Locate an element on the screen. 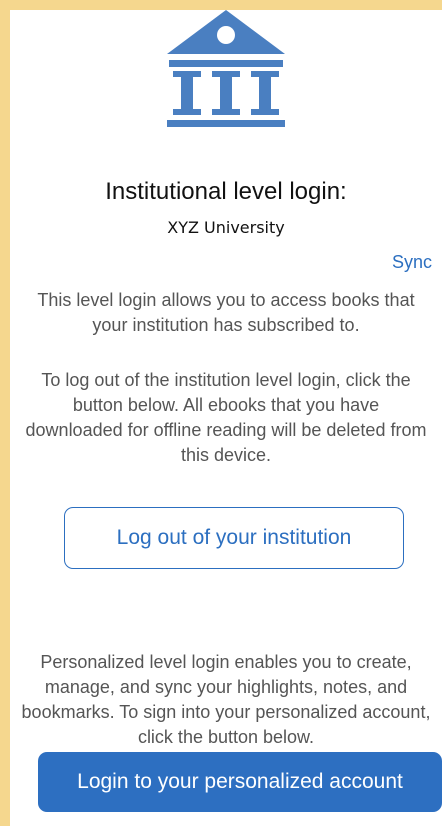  logout-institution-button: Log out of your institution is located at coordinates (234, 538).